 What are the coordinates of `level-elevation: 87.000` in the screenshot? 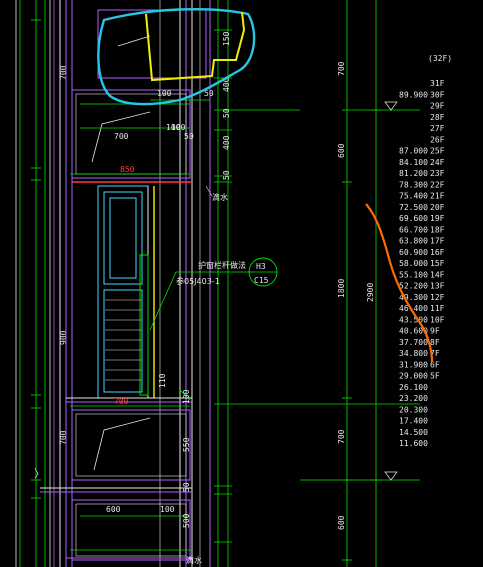 It's located at (413, 151).